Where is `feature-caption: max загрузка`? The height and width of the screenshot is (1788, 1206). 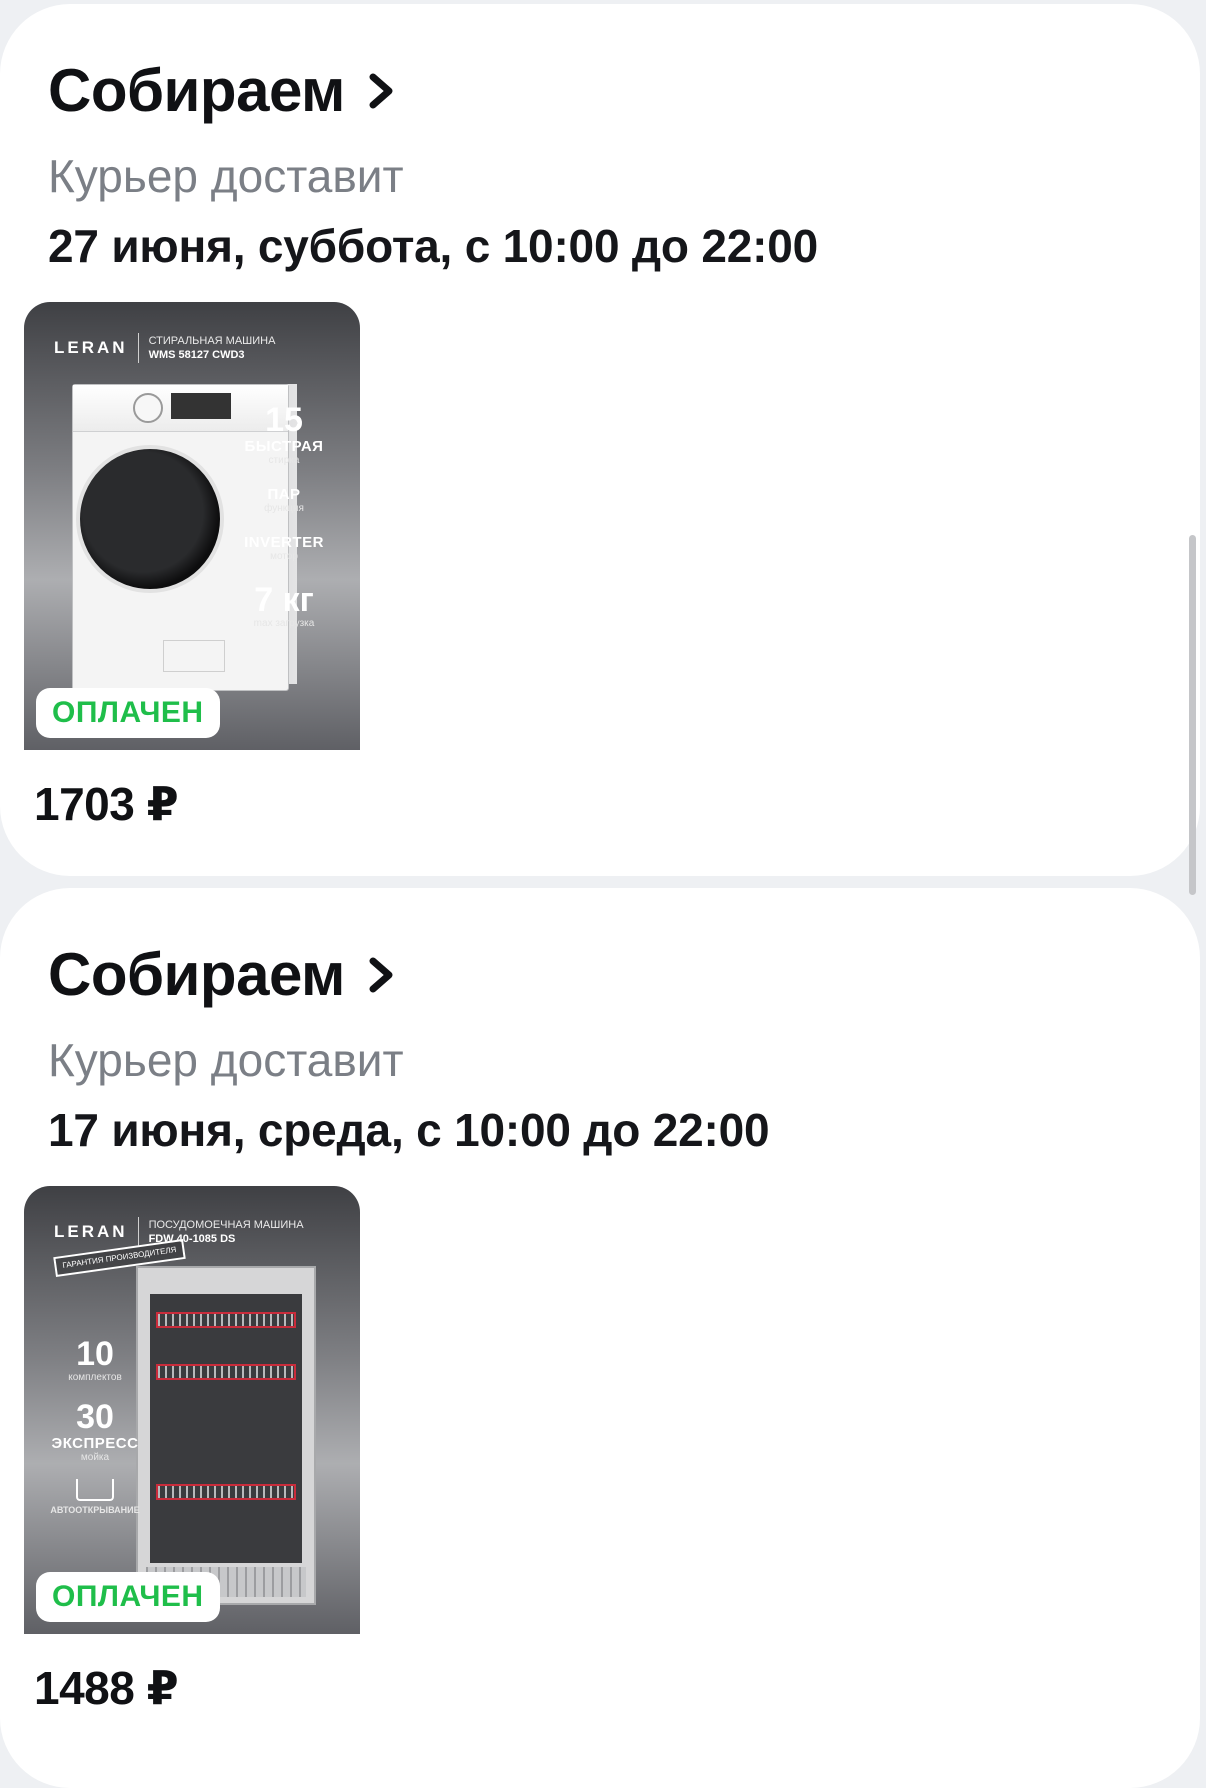 feature-caption: max загрузка is located at coordinates (284, 623).